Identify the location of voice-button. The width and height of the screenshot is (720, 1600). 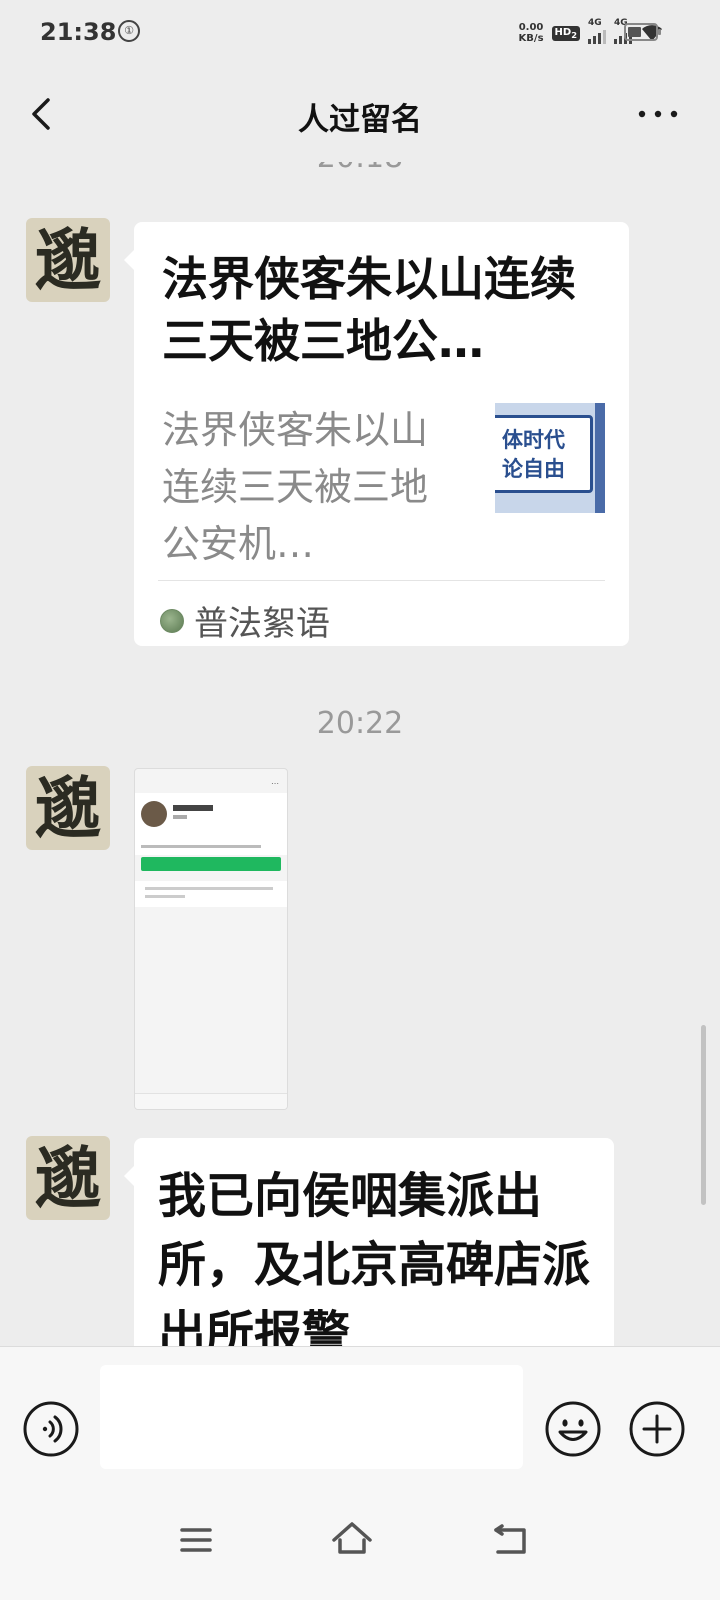
(51, 1429).